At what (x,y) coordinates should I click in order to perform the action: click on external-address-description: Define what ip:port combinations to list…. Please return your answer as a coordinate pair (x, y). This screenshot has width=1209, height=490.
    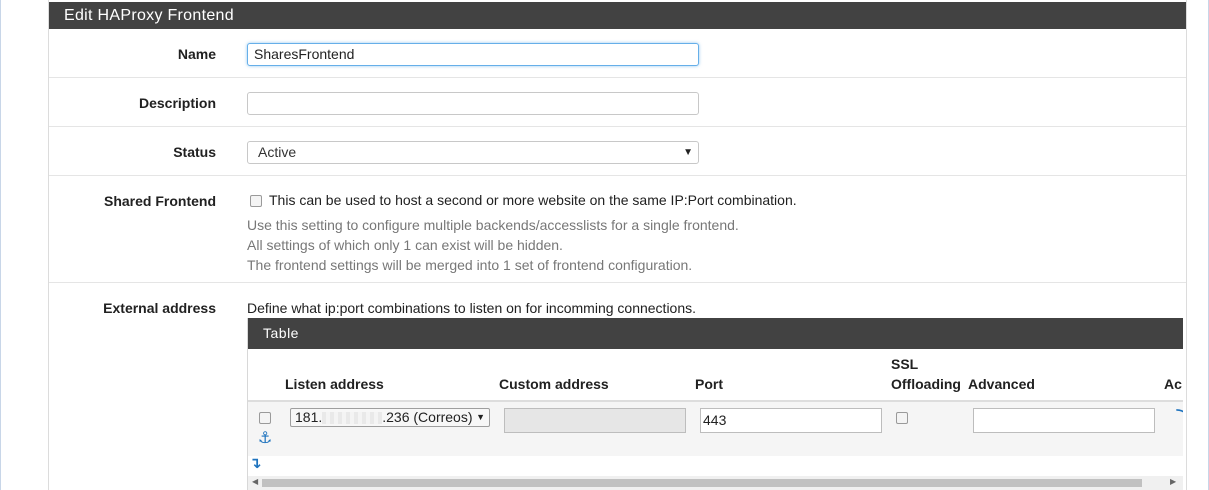
    Looking at the image, I should click on (472, 308).